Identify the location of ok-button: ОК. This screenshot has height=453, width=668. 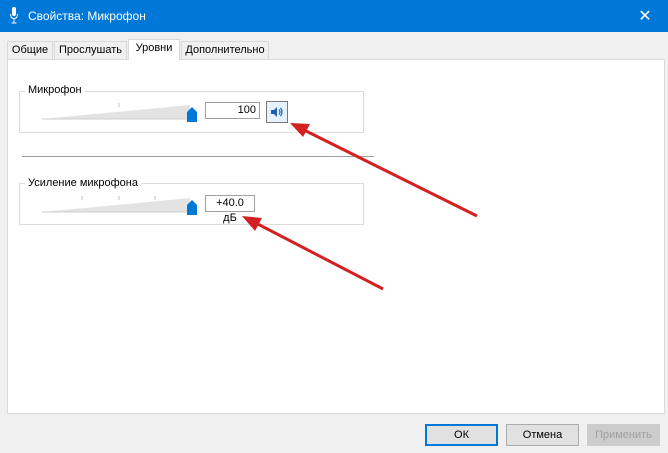
(461, 435).